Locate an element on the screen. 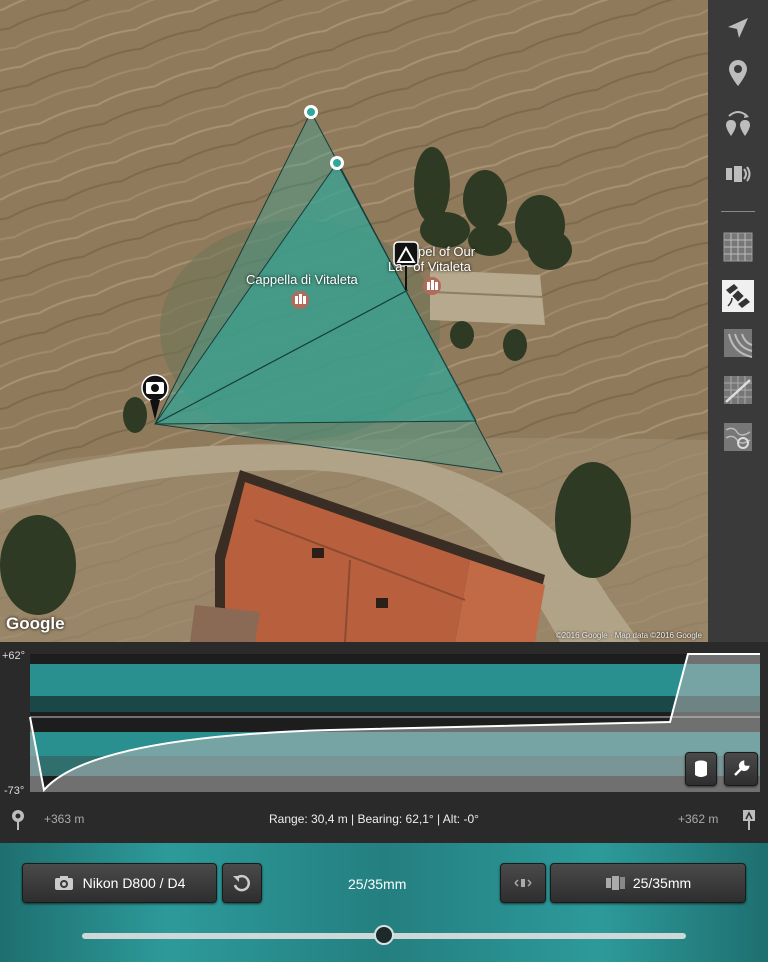 The height and width of the screenshot is (962, 768). start-pin-icon is located at coordinates (18, 820).